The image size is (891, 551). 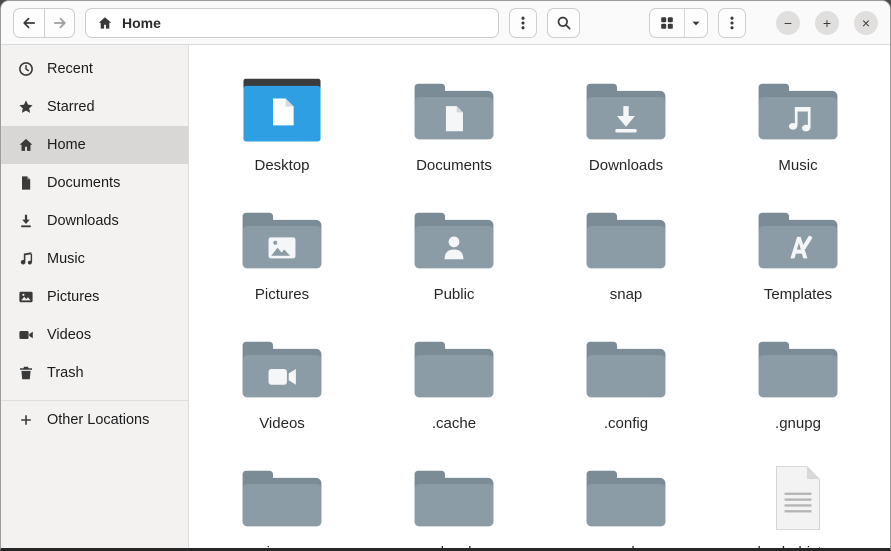 What do you see at coordinates (26, 107) in the screenshot?
I see `star-icon` at bounding box center [26, 107].